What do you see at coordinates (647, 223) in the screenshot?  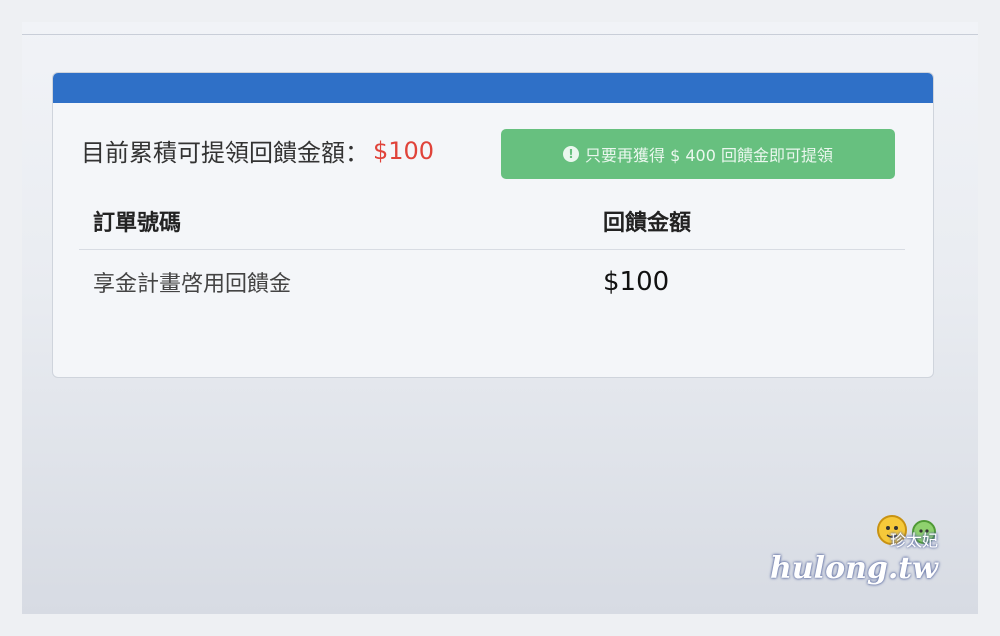 I see `header-rebate-amount: 回饋金額` at bounding box center [647, 223].